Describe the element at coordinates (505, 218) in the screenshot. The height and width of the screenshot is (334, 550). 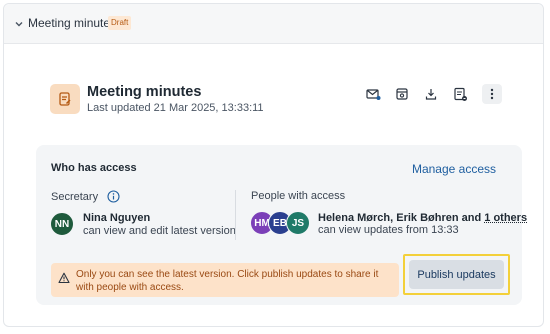
I see `others-link: 1 others` at that location.